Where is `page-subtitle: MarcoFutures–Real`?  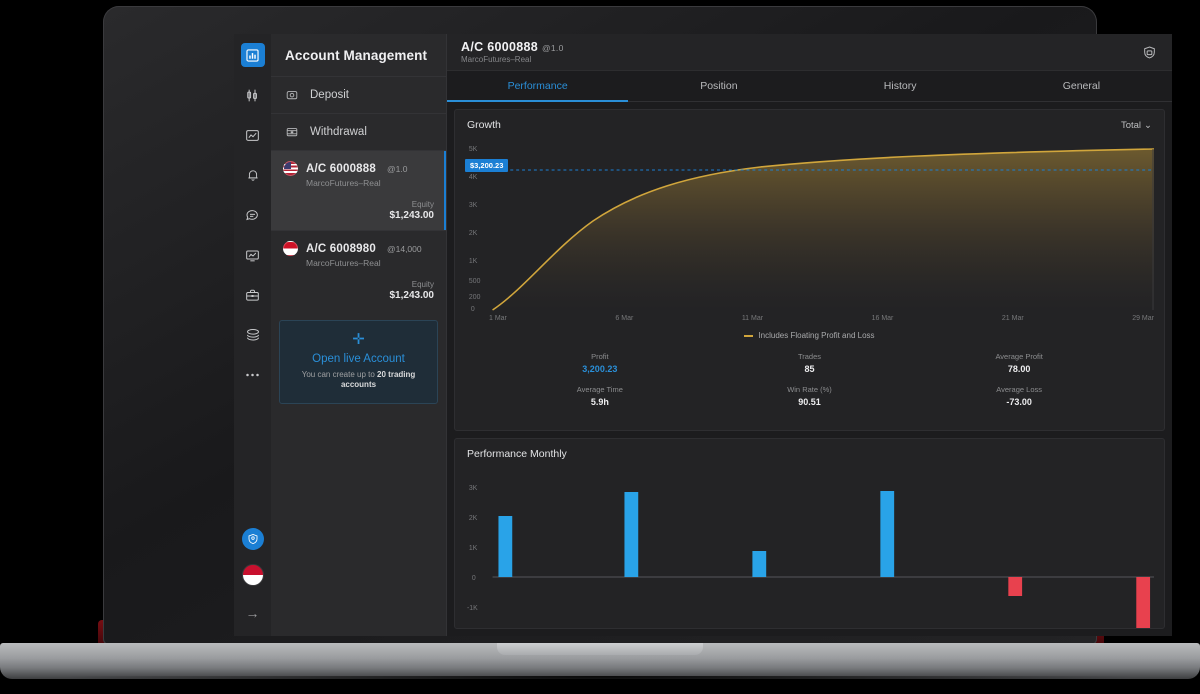 page-subtitle: MarcoFutures–Real is located at coordinates (496, 59).